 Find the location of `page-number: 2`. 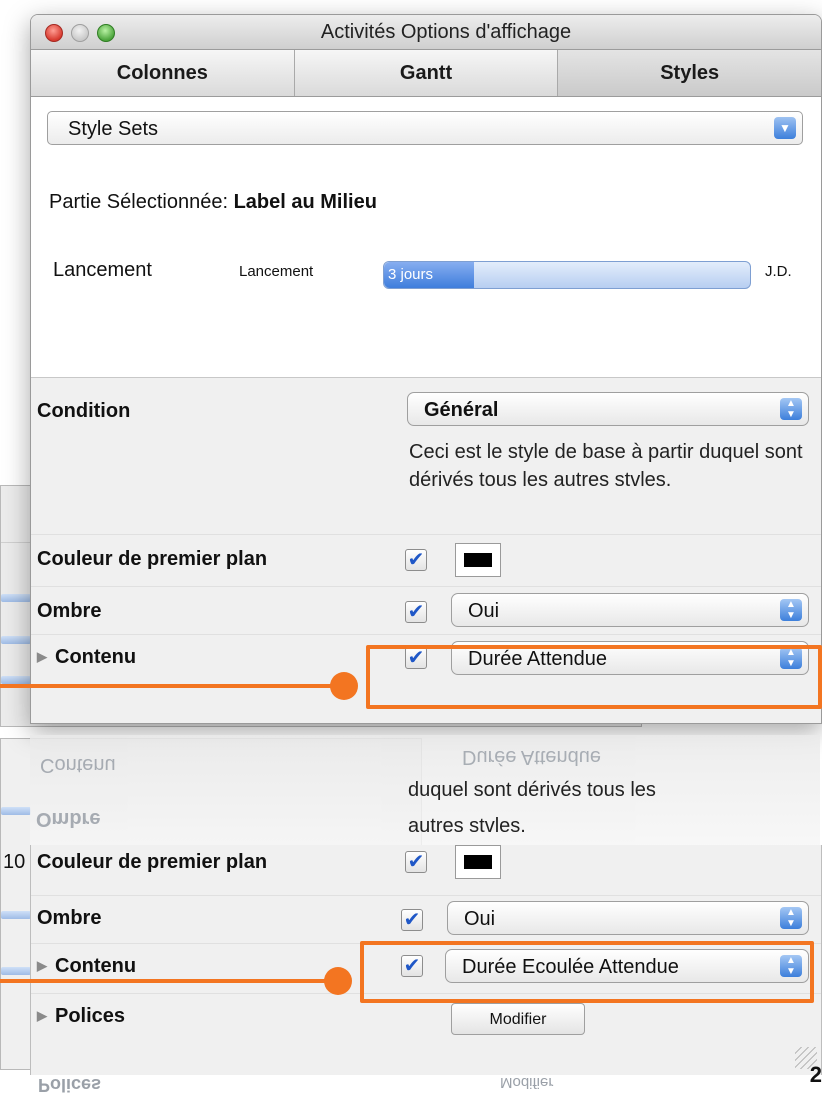

page-number: 2 is located at coordinates (815, 1074).